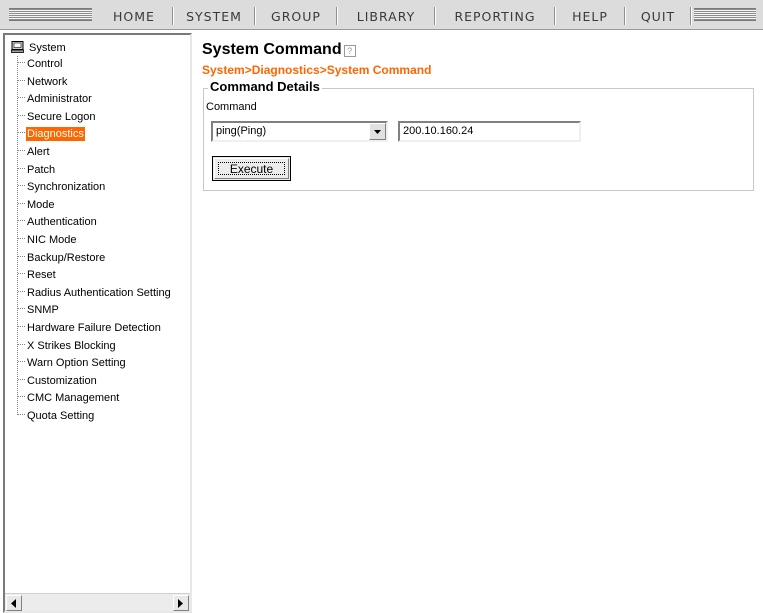 This screenshot has height=613, width=763. Describe the element at coordinates (658, 15) in the screenshot. I see `menu-quit: QUIT` at that location.